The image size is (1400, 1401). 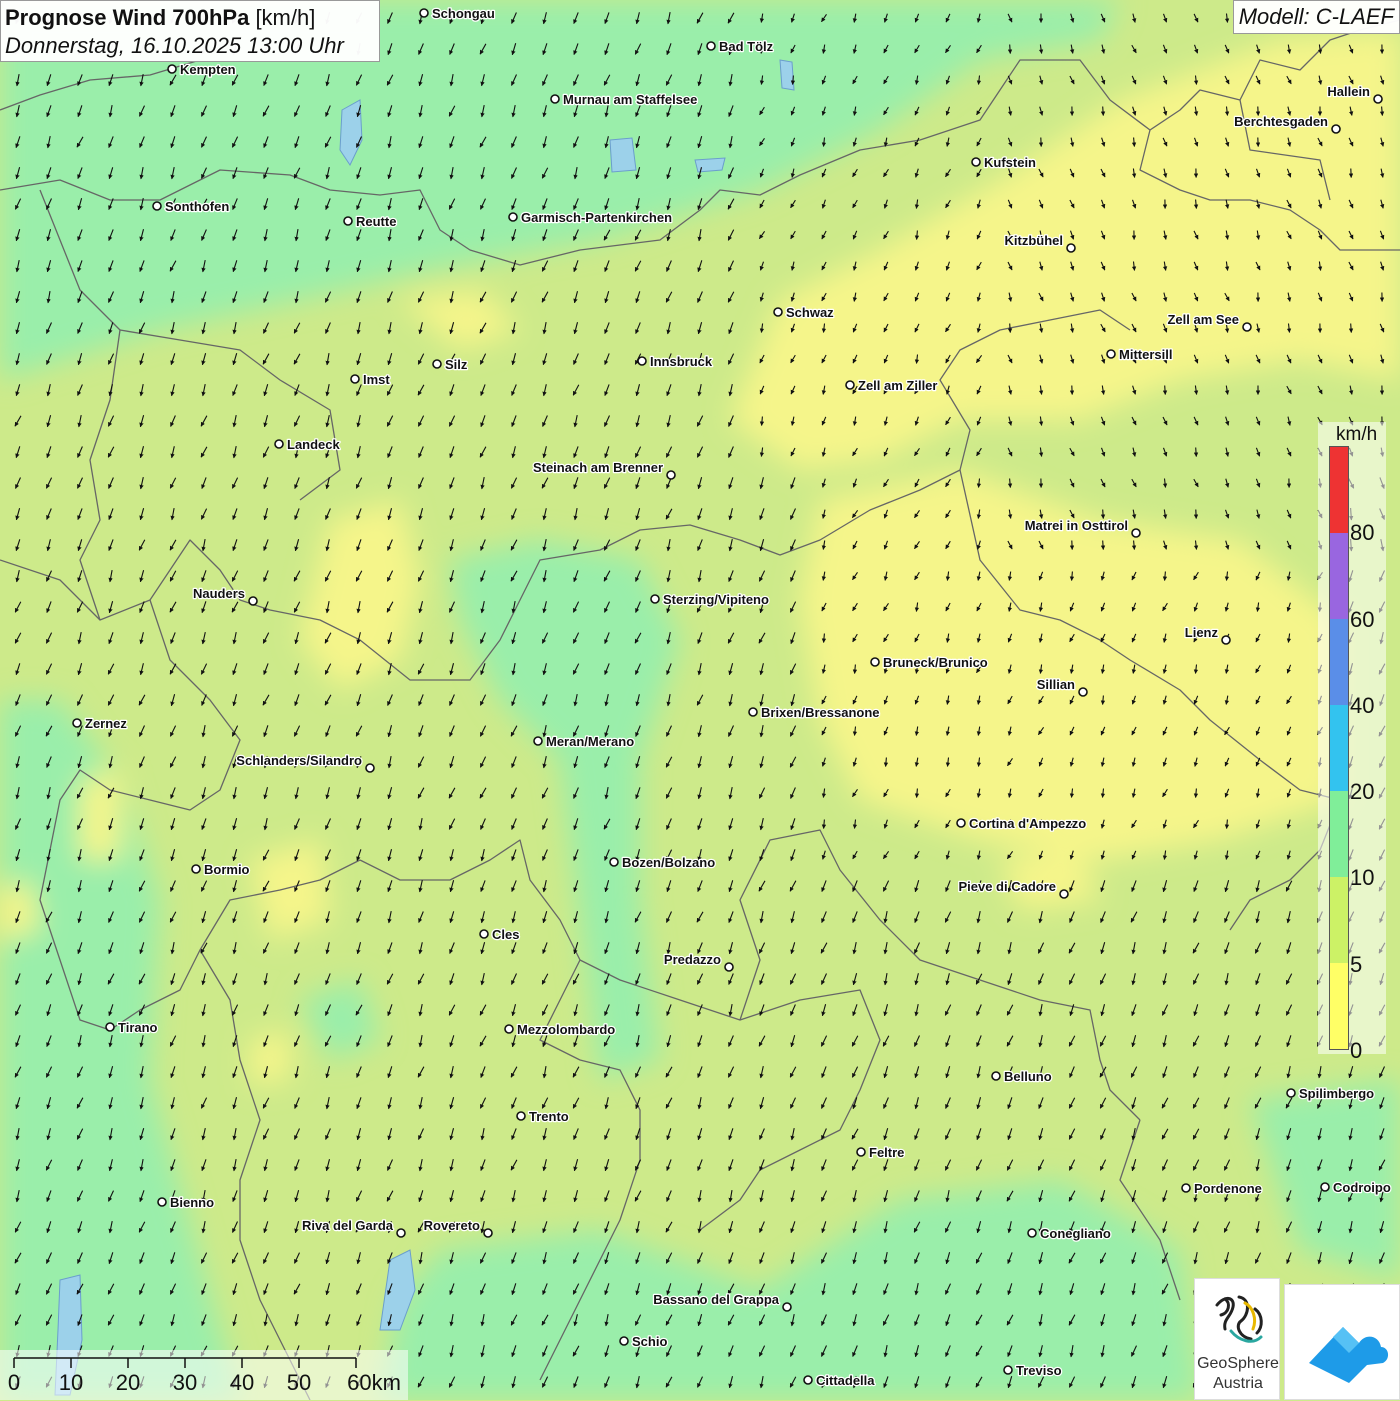 What do you see at coordinates (584, 741) in the screenshot?
I see `city-marker: Meran/Merano` at bounding box center [584, 741].